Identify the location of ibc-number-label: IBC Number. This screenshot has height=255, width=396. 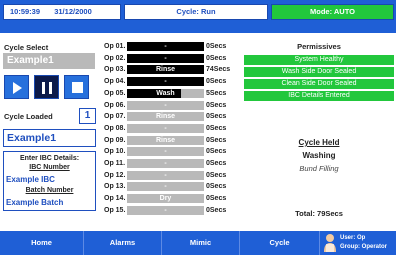
(49, 167).